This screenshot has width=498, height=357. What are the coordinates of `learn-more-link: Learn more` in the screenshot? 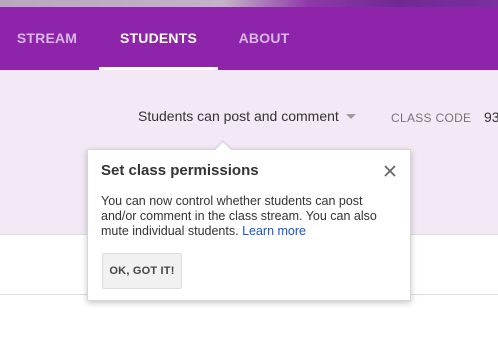 It's located at (274, 231).